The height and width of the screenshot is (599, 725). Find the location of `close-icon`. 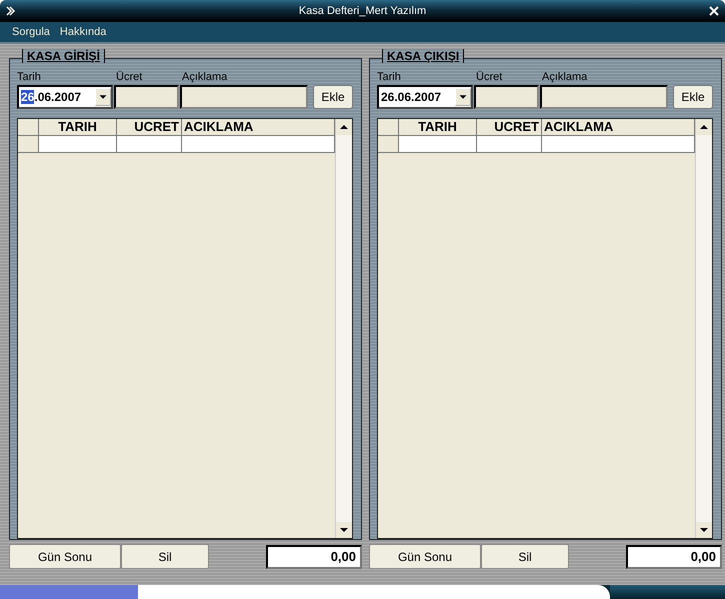

close-icon is located at coordinates (714, 11).